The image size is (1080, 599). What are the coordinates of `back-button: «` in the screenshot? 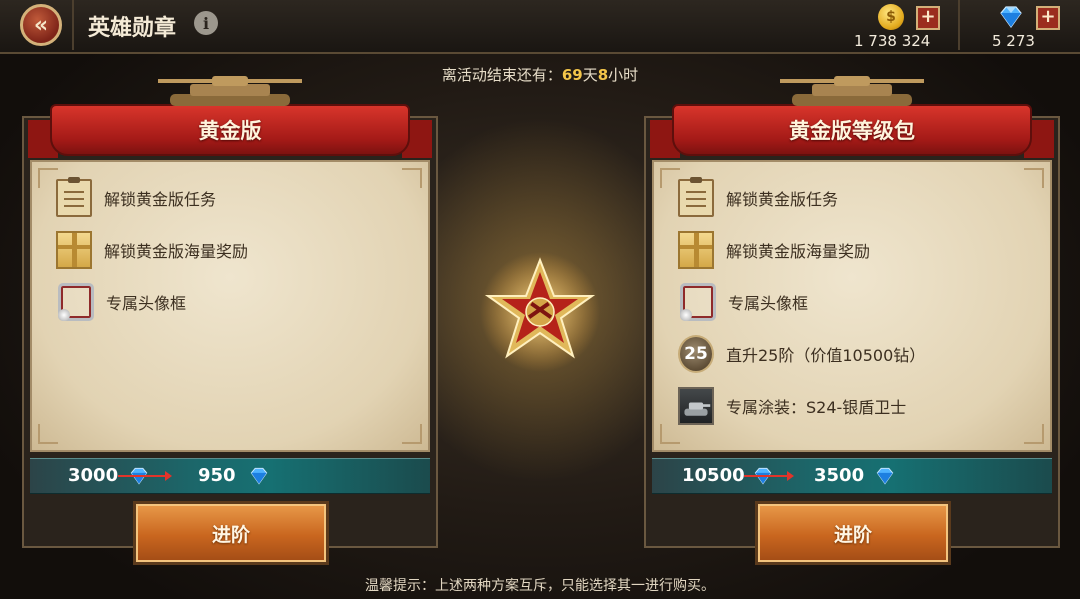 It's located at (41, 25).